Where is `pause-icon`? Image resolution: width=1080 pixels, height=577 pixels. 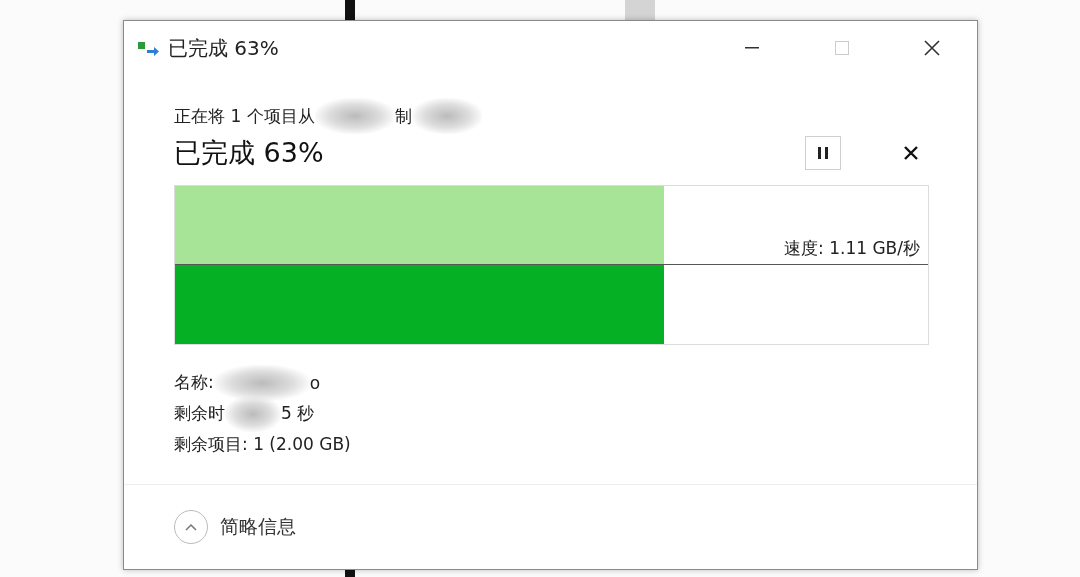 pause-icon is located at coordinates (823, 153).